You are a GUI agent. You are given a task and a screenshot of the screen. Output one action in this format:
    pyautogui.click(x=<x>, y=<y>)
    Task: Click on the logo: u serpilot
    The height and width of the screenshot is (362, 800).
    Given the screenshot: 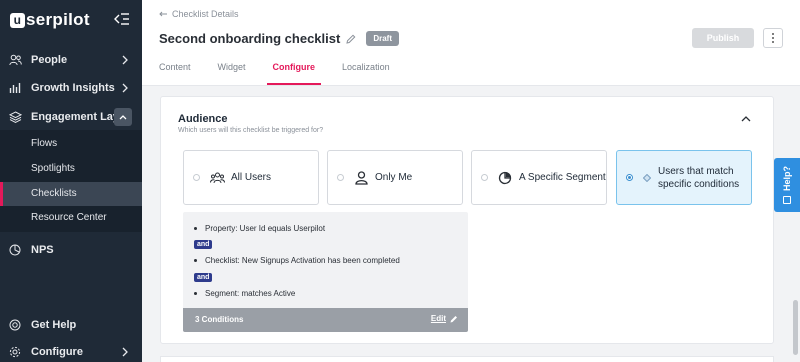 What is the action you would take?
    pyautogui.click(x=50, y=20)
    